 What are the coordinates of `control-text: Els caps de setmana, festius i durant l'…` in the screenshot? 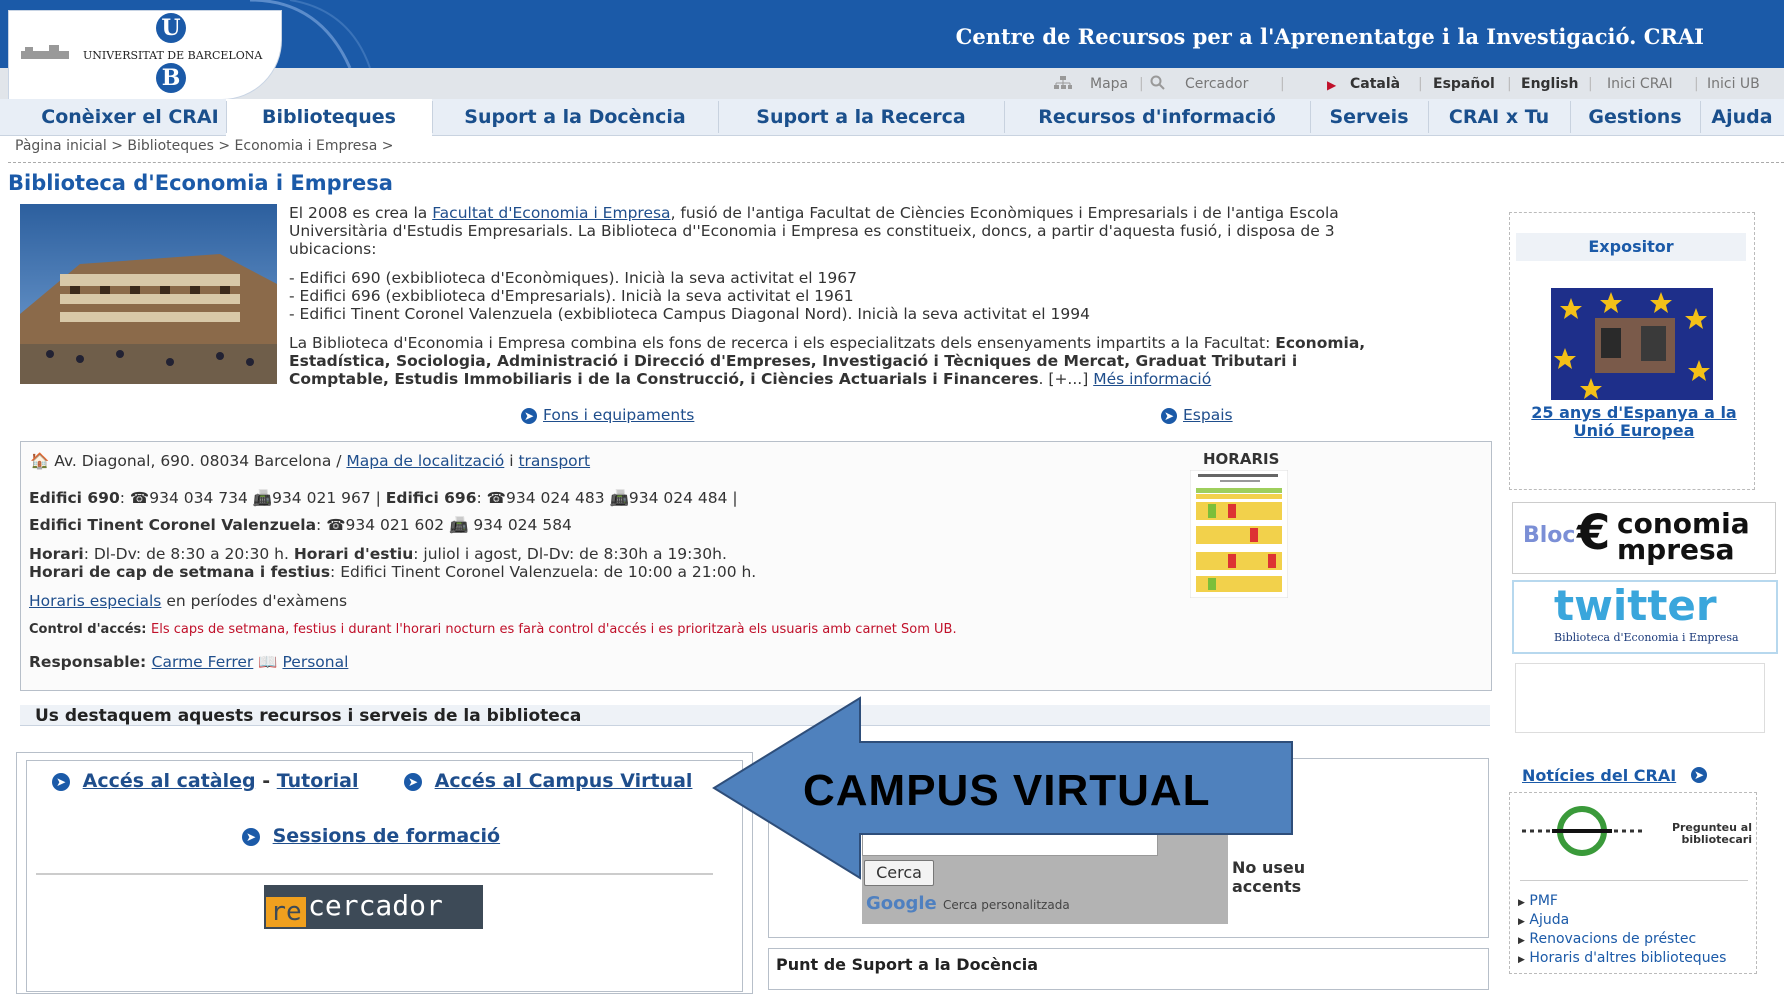 It's located at (554, 629).